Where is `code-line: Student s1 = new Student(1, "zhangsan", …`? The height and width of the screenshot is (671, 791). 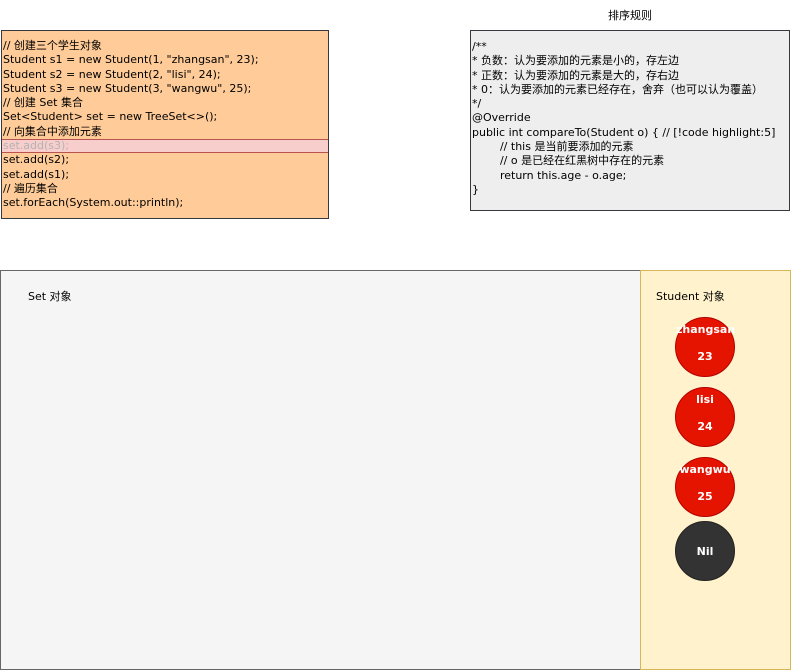 code-line: Student s1 = new Student(1, "zhangsan", … is located at coordinates (131, 60).